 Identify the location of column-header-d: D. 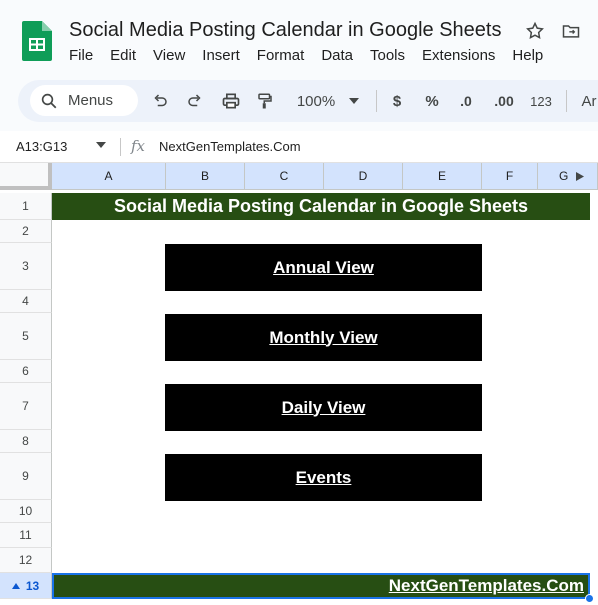
(363, 176).